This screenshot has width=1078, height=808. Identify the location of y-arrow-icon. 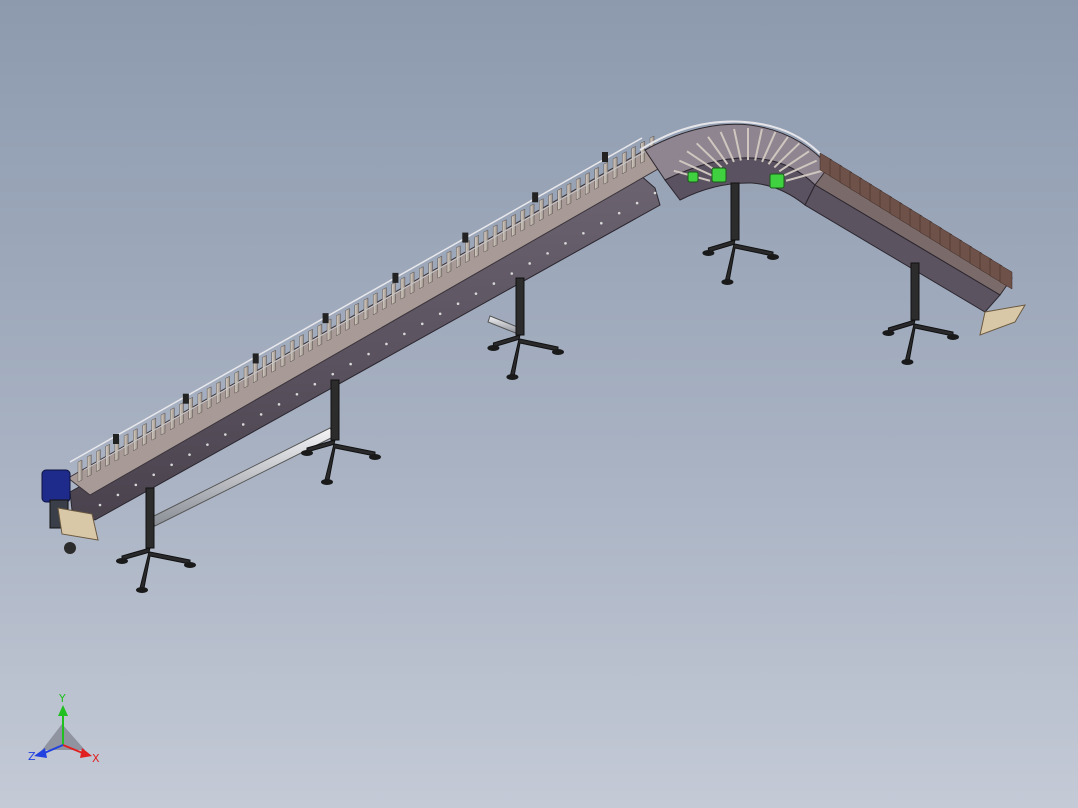
(63, 710).